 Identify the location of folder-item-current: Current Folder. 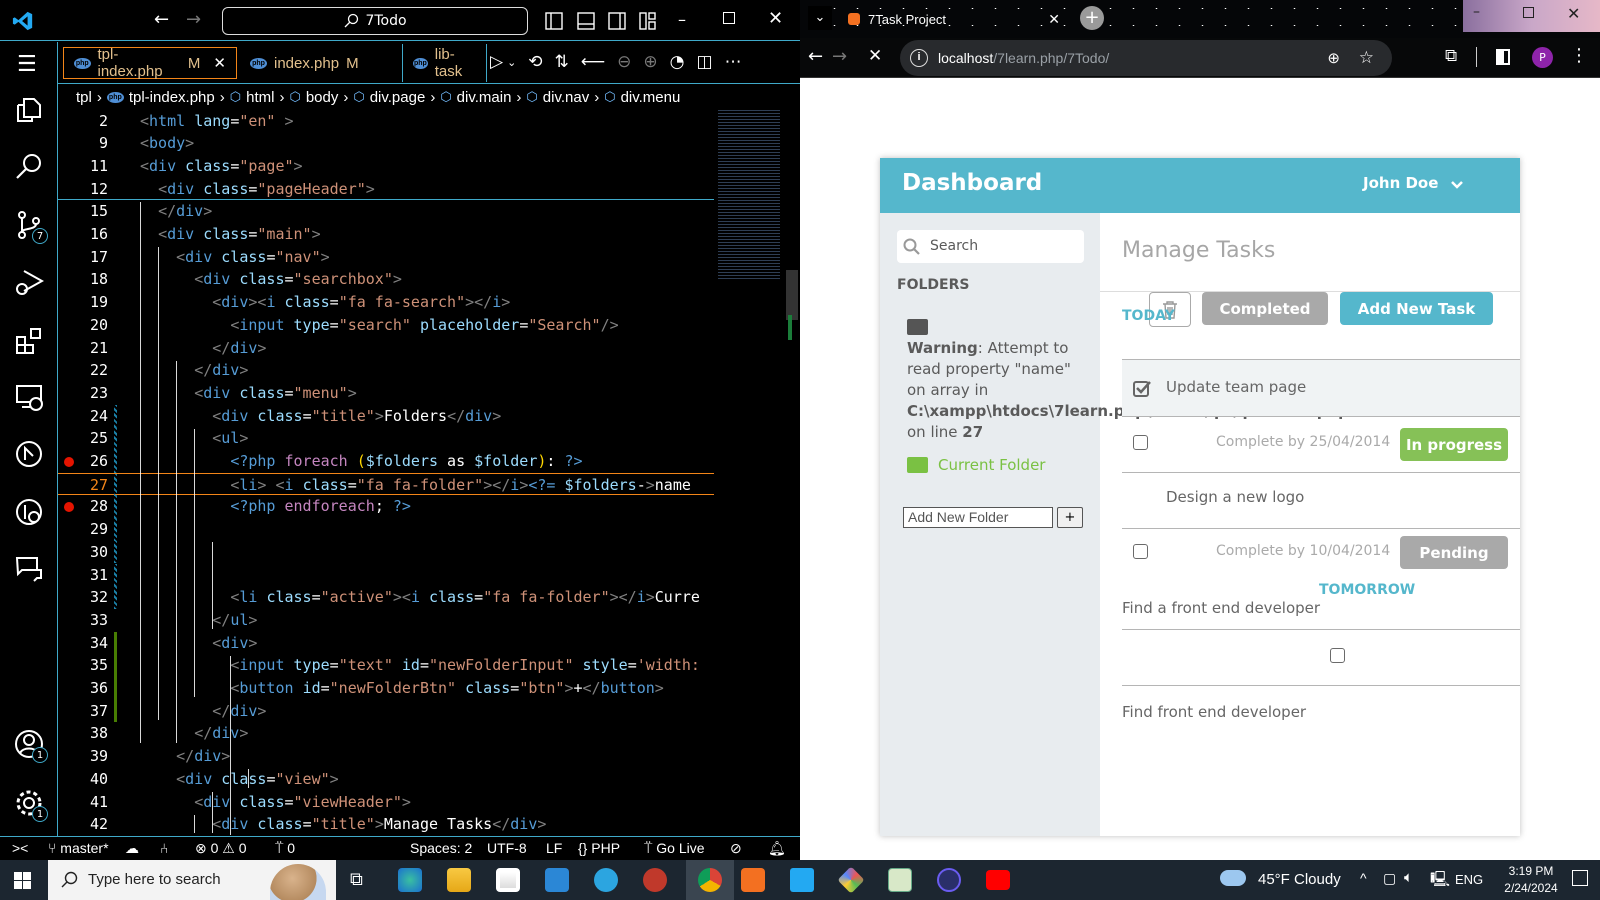
(976, 465).